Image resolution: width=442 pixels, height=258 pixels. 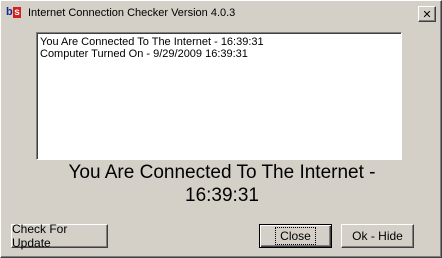 What do you see at coordinates (17, 12) in the screenshot?
I see `app-logo-letter-s: s` at bounding box center [17, 12].